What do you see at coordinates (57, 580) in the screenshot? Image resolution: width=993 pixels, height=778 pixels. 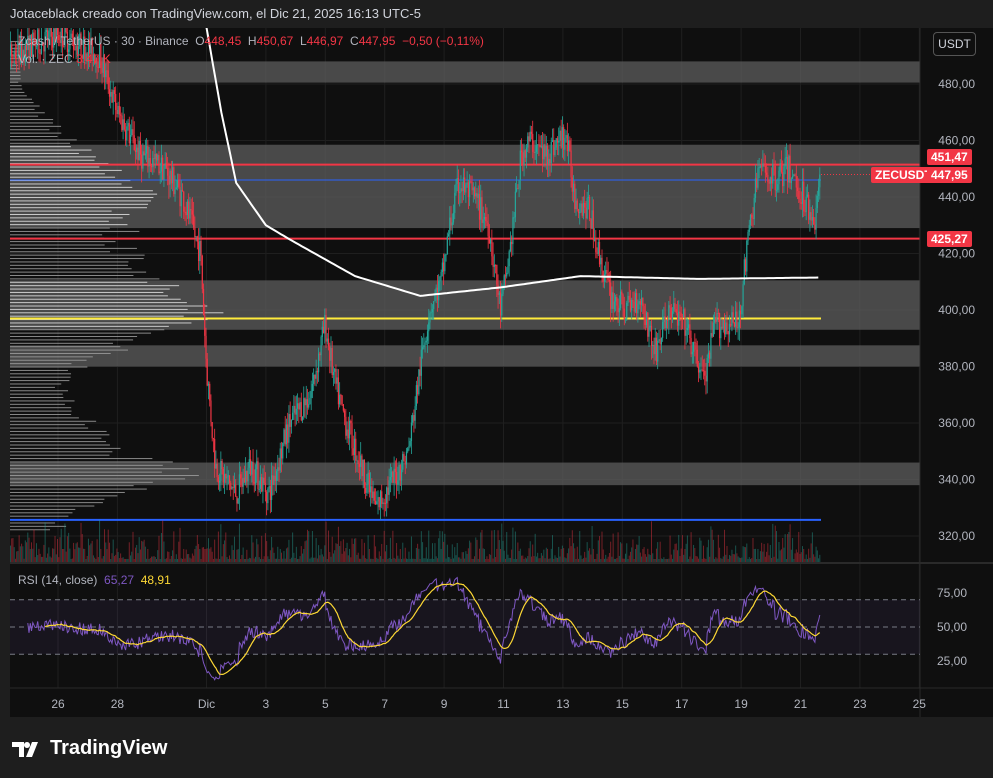 I see `rsi-label: RSI (14, close)` at bounding box center [57, 580].